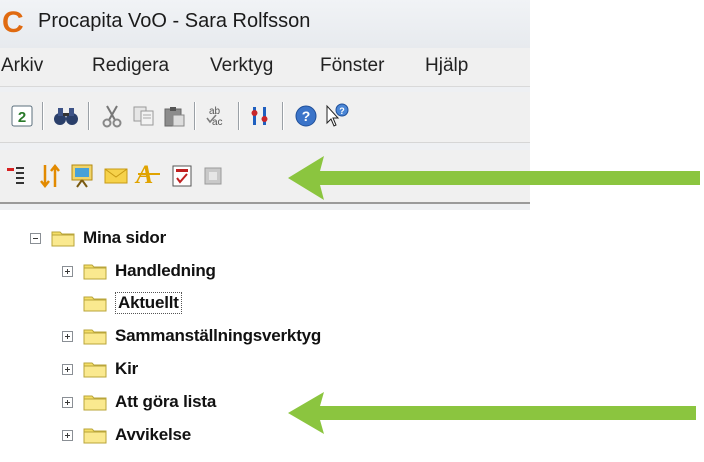  I want to click on window-title: Procapita VoO - Sara Rolfsson, so click(174, 21).